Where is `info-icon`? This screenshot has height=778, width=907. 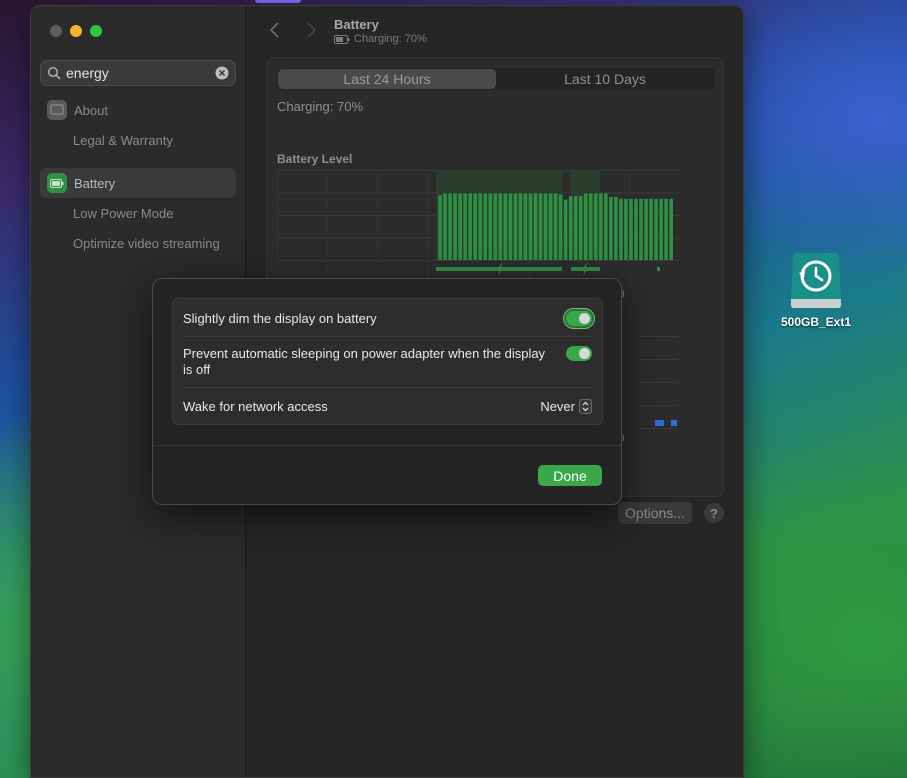 info-icon is located at coordinates (57, 110).